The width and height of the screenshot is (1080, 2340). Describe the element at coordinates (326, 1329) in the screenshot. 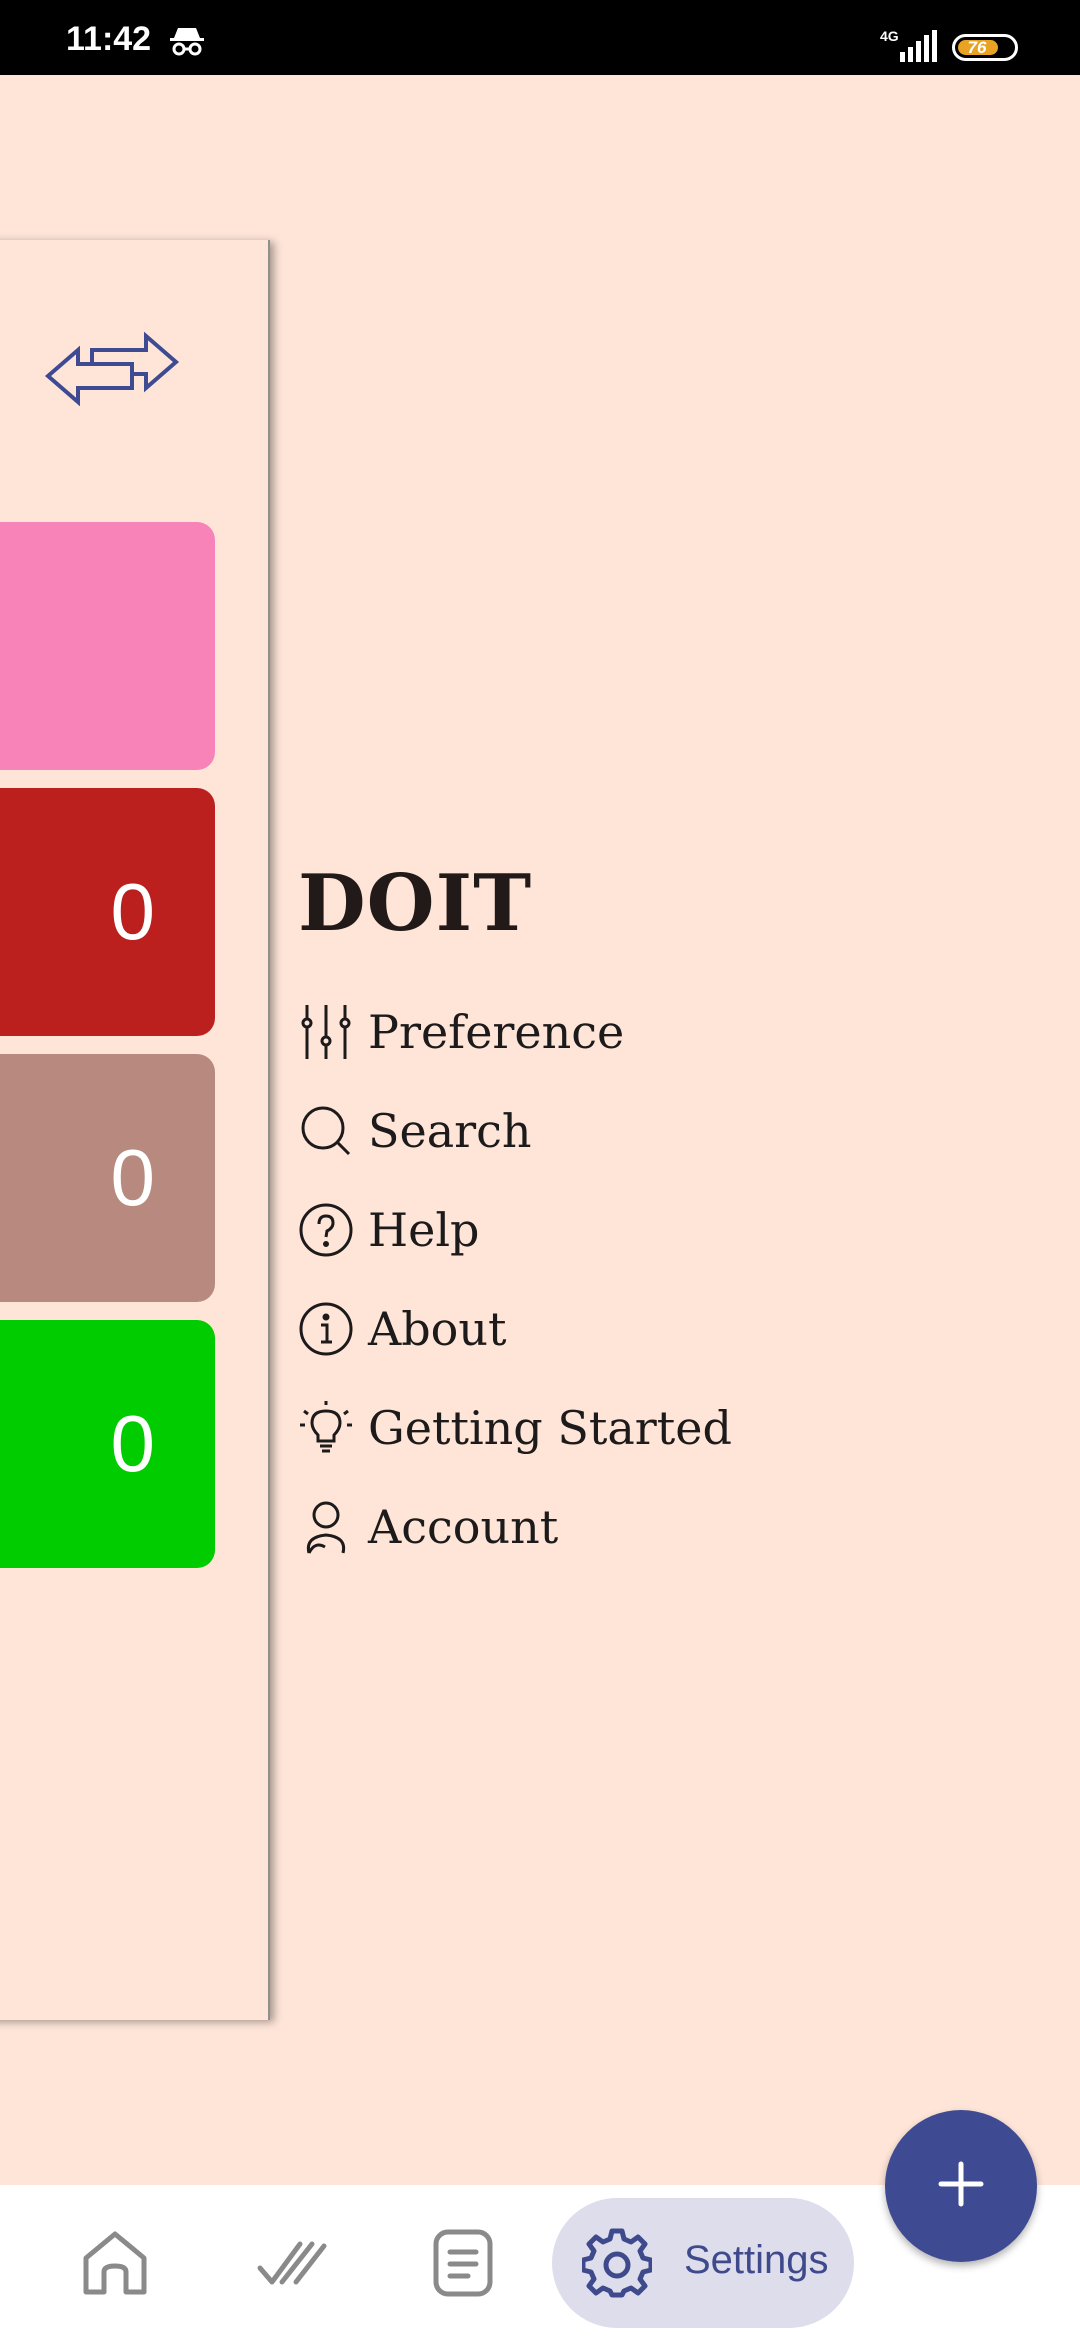

I see `info-icon` at that location.